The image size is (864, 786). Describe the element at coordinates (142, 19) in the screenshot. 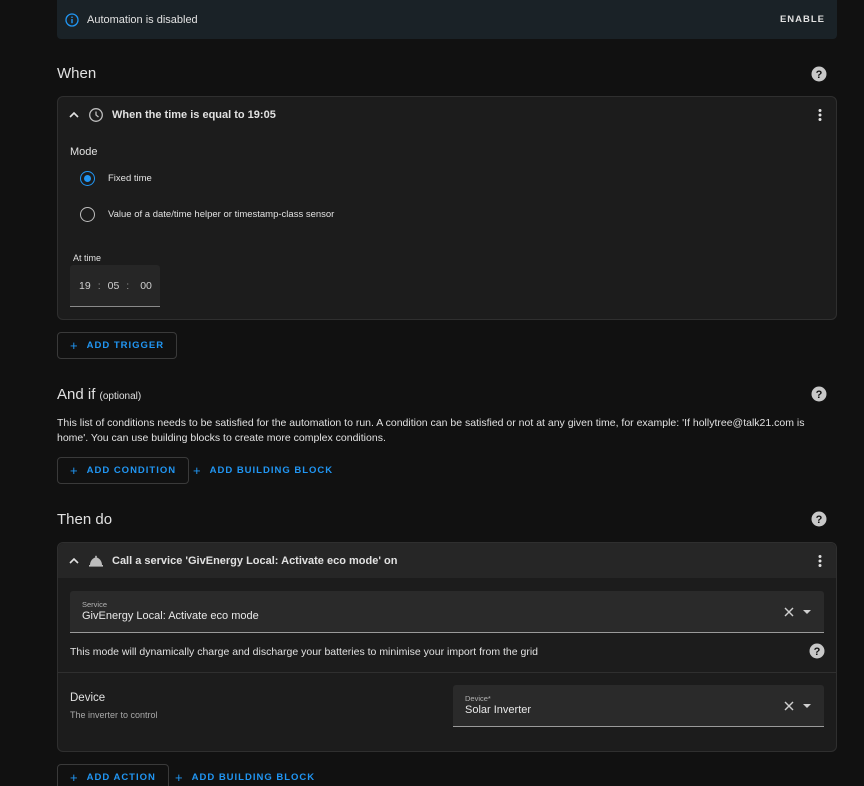

I see `banner-text: Automation is disabled` at that location.